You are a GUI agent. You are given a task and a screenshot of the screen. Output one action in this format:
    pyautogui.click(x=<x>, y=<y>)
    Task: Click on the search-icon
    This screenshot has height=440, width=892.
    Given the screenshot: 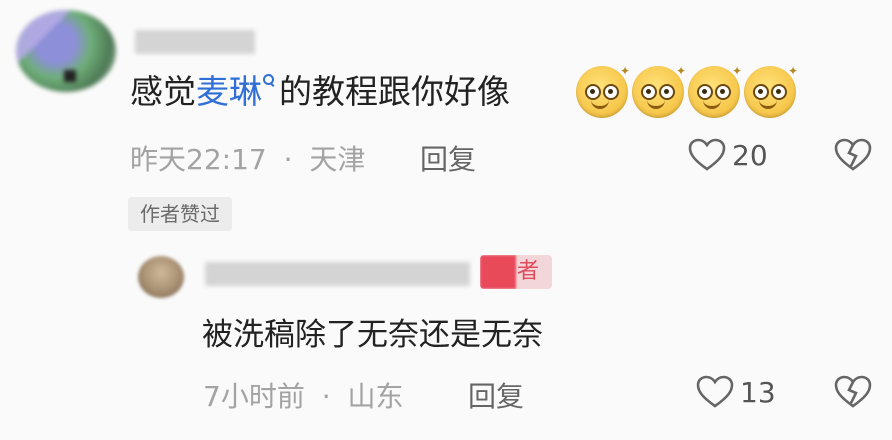 What is the action you would take?
    pyautogui.click(x=269, y=81)
    